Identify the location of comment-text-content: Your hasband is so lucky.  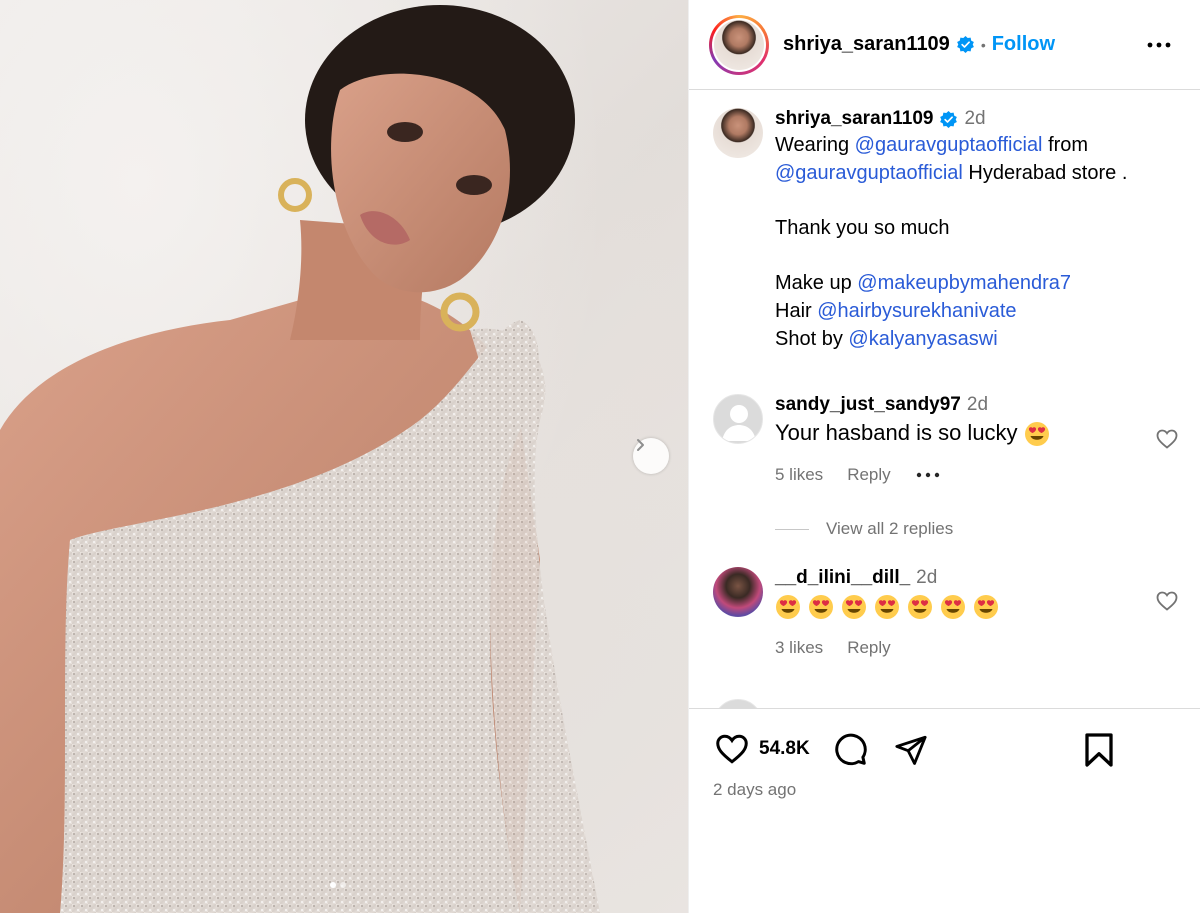
(896, 432).